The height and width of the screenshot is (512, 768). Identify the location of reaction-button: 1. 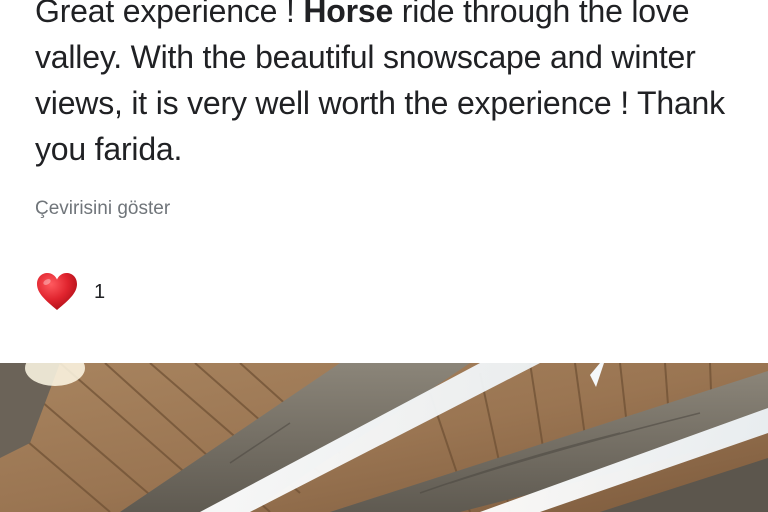
(70, 292).